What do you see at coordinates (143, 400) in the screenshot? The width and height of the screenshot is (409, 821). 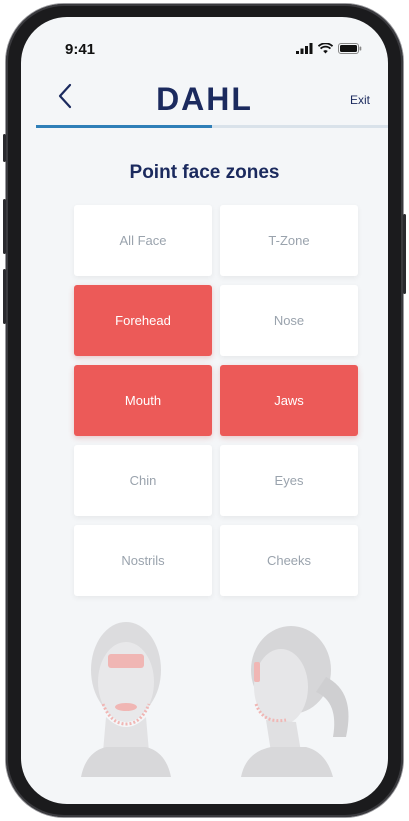 I see `zone-mouth-button: Mouth` at bounding box center [143, 400].